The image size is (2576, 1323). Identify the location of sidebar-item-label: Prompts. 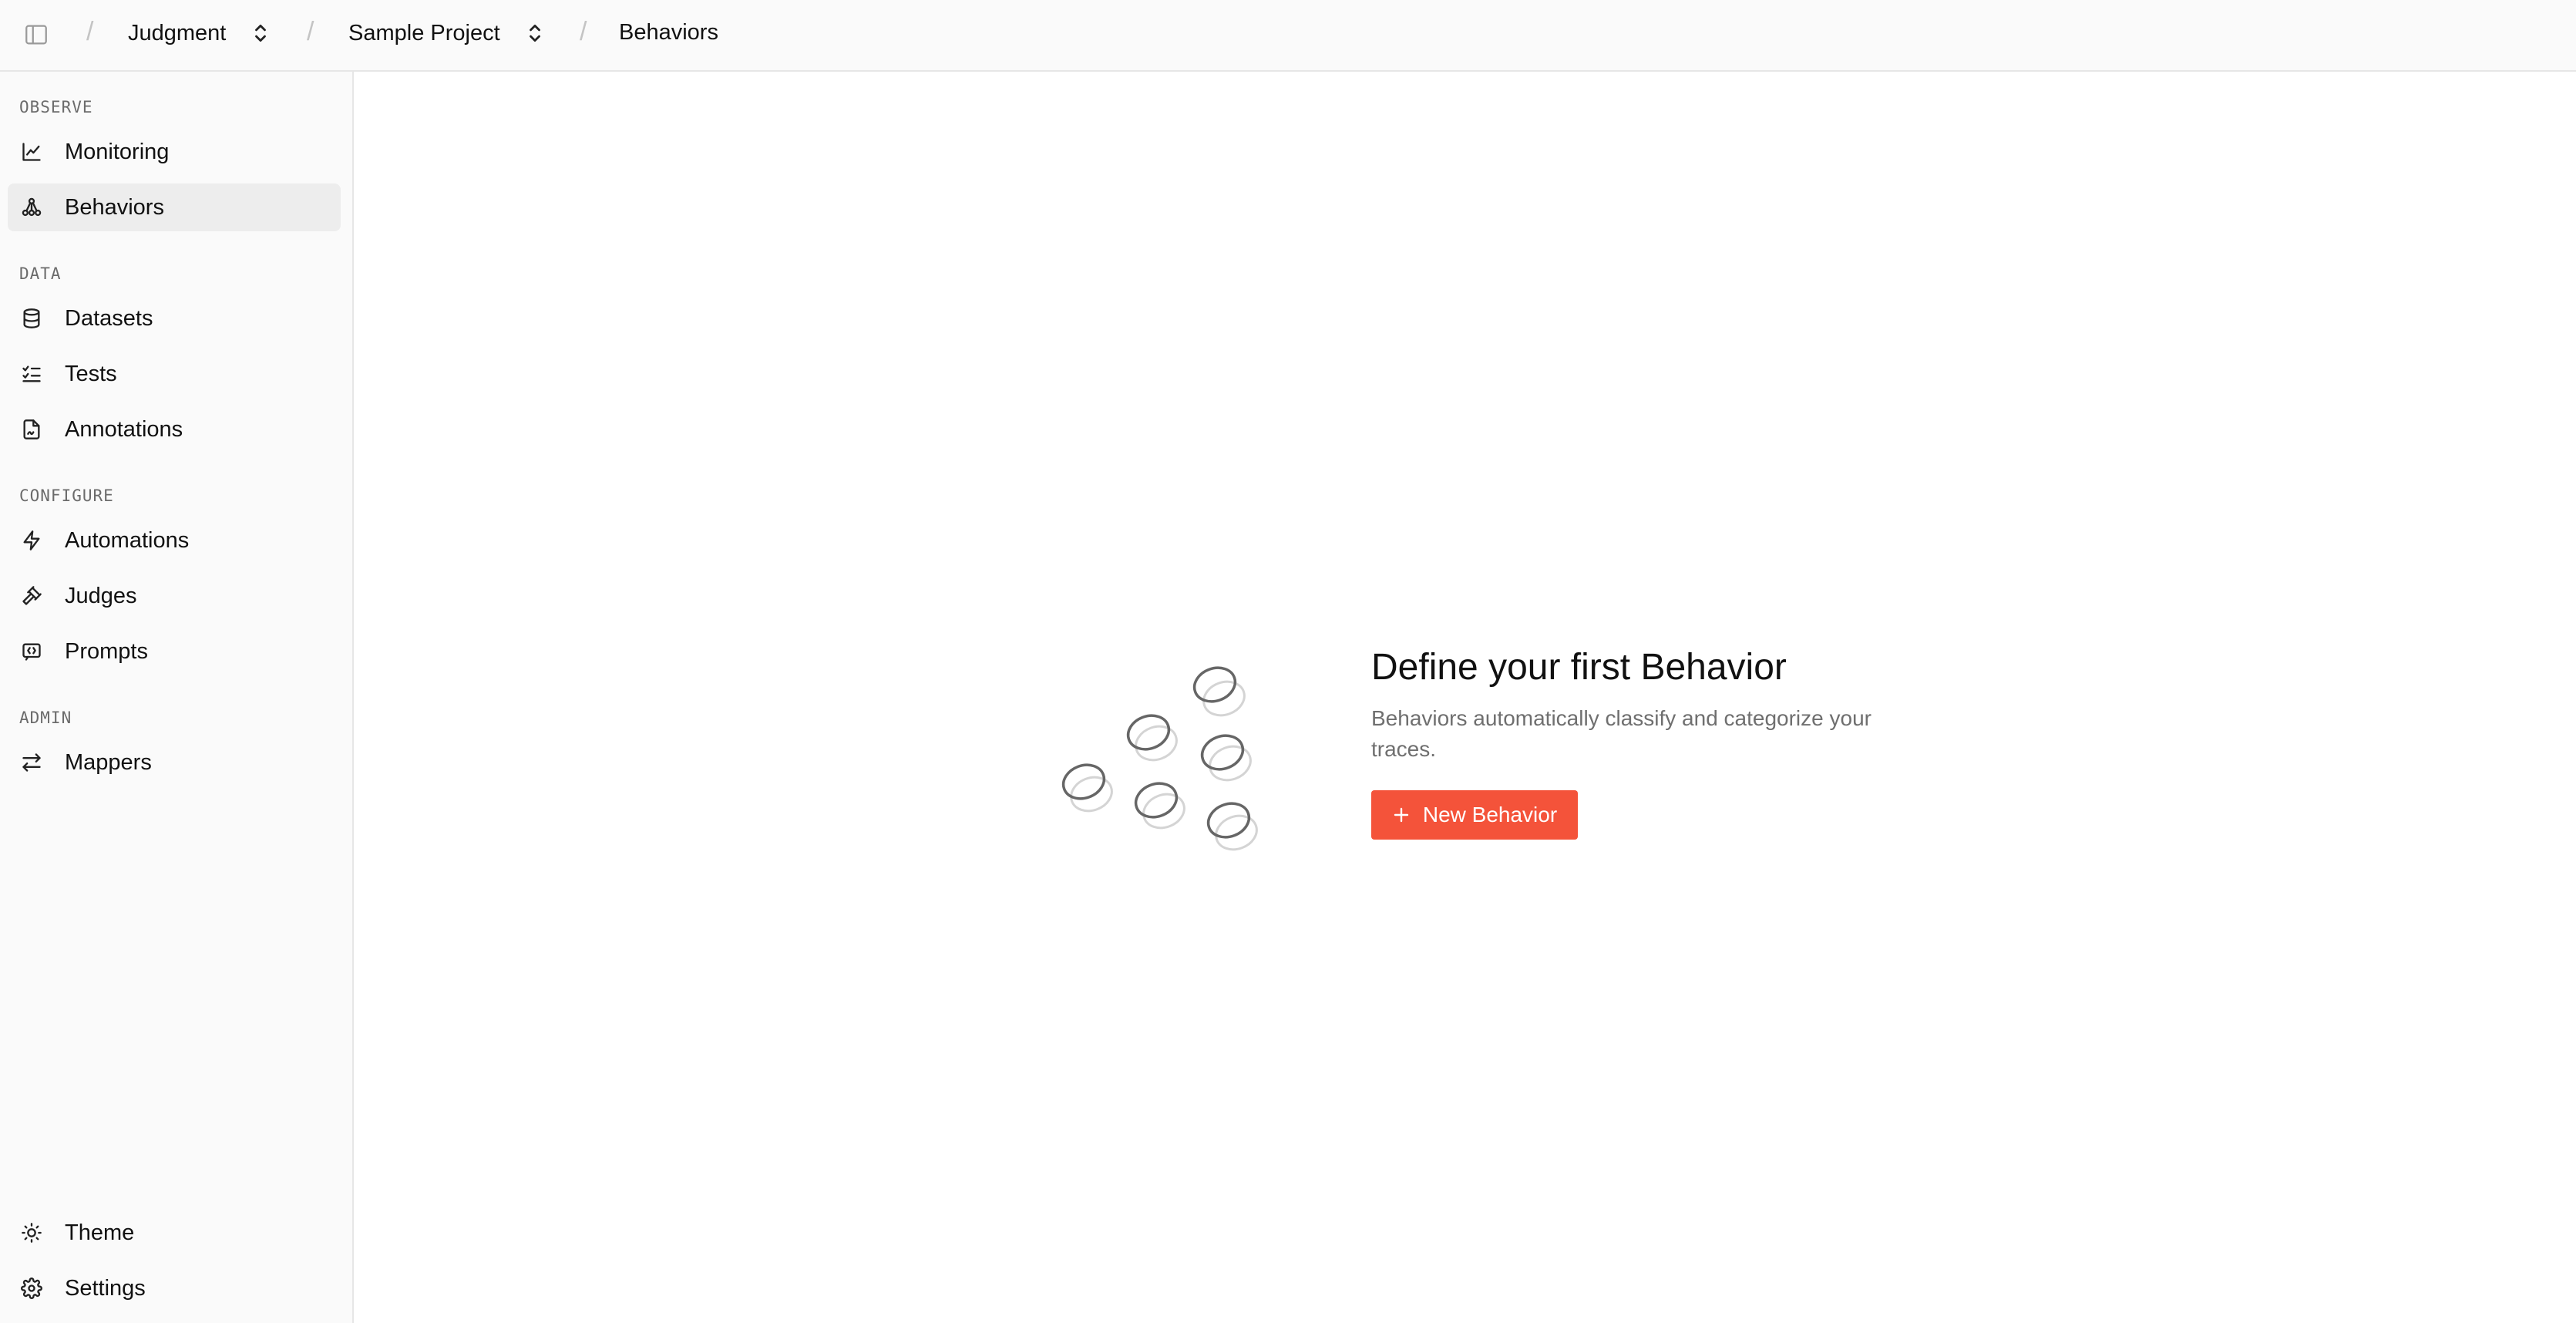
(106, 651).